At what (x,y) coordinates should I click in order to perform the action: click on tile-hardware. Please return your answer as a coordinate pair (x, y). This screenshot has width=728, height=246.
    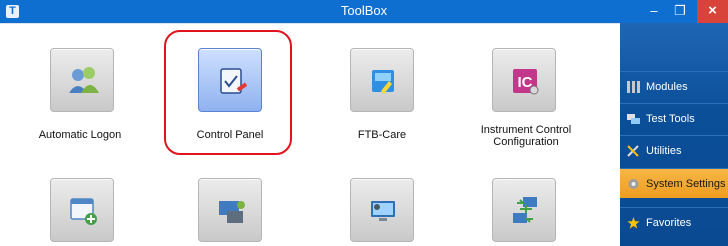
    Looking at the image, I should click on (233, 212).